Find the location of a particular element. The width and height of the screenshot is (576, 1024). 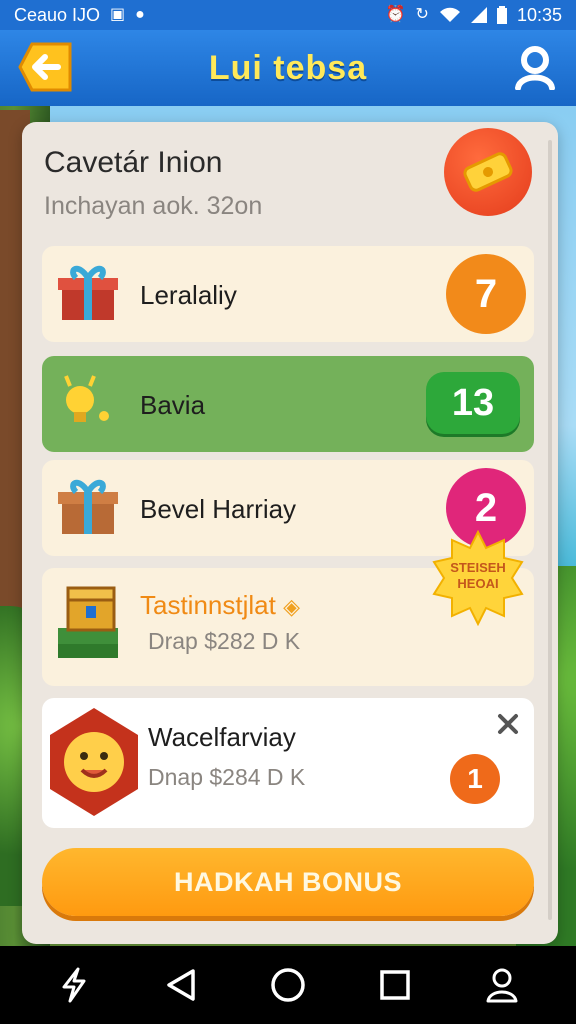

item-label: Wacelfarviay is located at coordinates (222, 737).